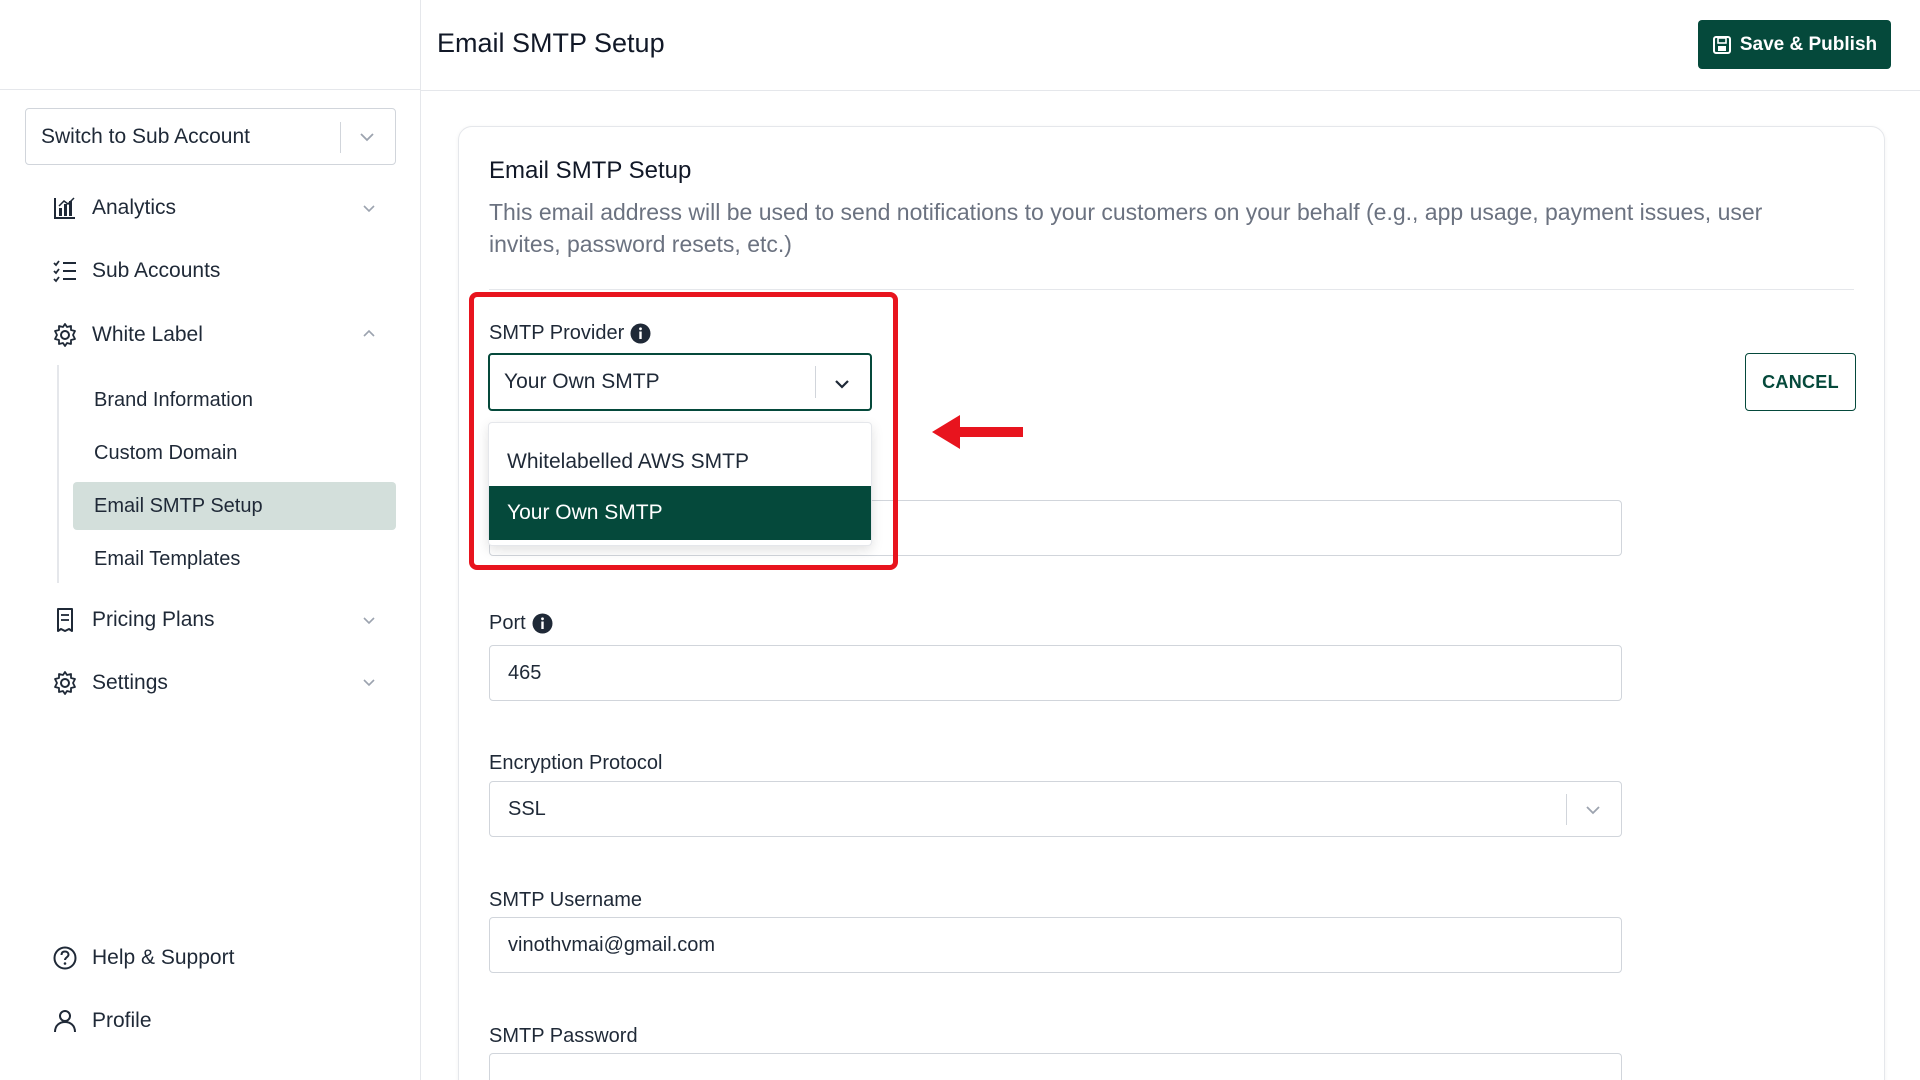  I want to click on sidebar-item-label: White Label, so click(147, 334).